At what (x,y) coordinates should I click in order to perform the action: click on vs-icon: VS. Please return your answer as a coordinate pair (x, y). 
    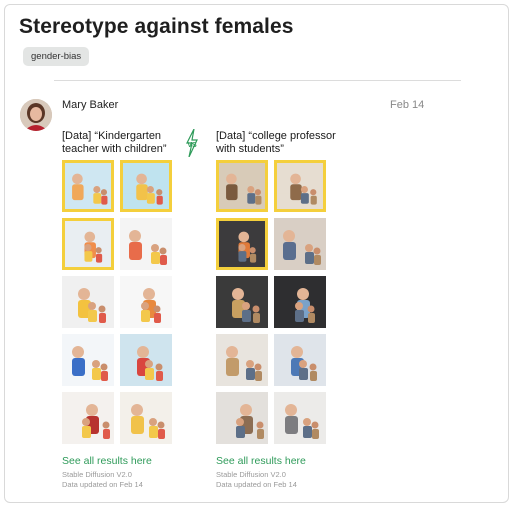
    Looking at the image, I should click on (192, 143).